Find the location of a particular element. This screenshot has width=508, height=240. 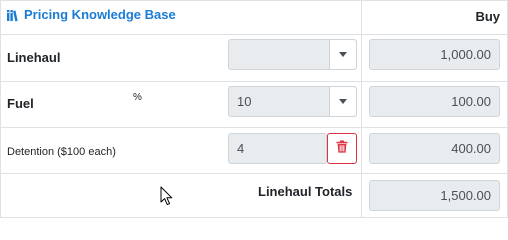

linehaul-select-toggle is located at coordinates (342, 54).